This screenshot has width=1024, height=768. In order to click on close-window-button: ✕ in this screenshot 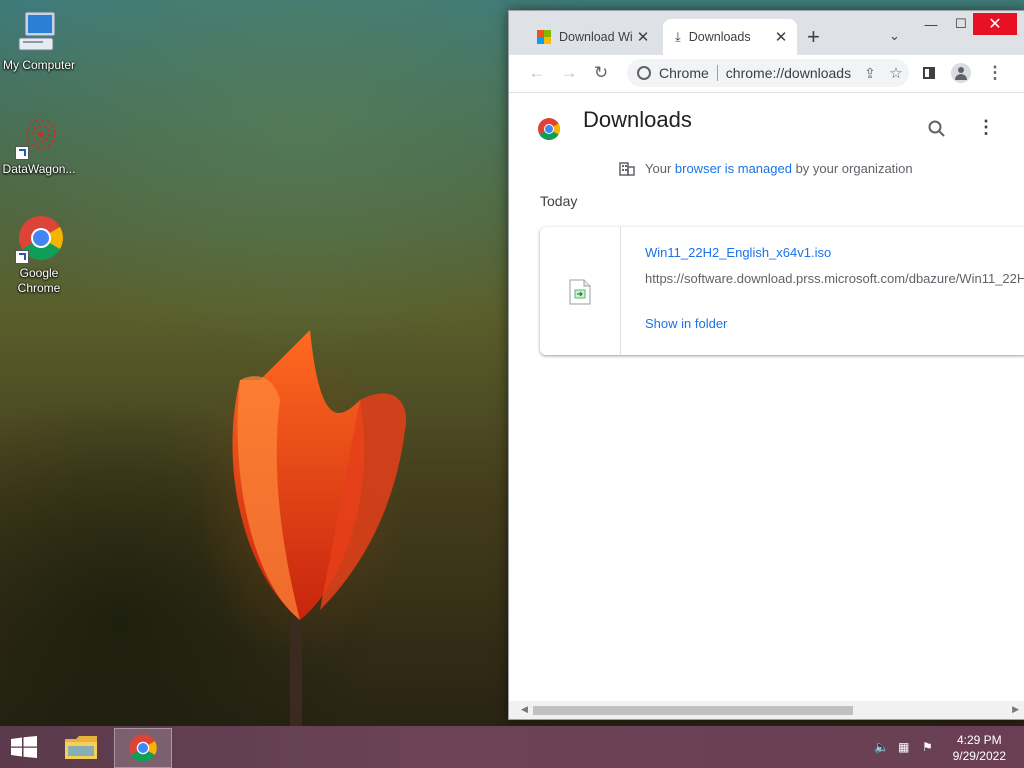, I will do `click(995, 24)`.